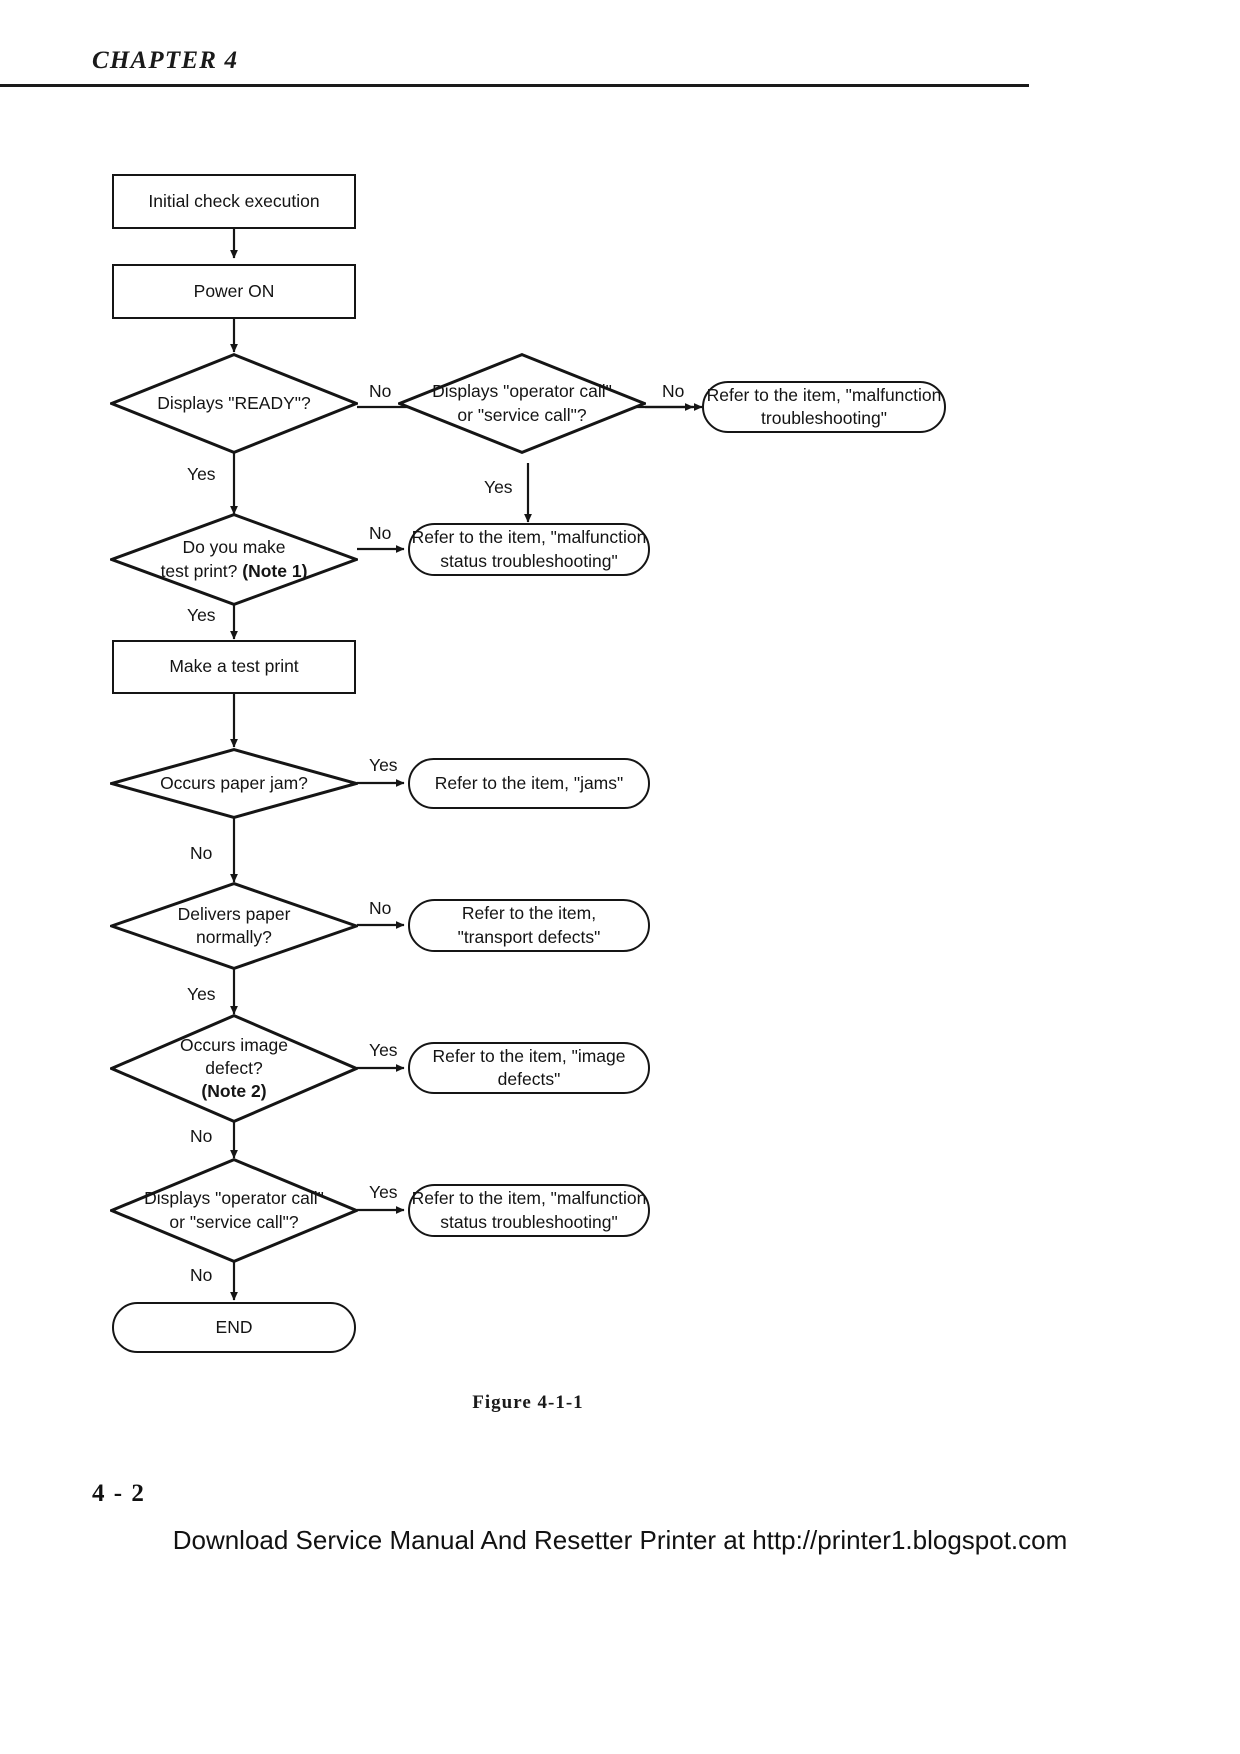  What do you see at coordinates (275, 570) in the screenshot?
I see `node-label-note: (Note 1)` at bounding box center [275, 570].